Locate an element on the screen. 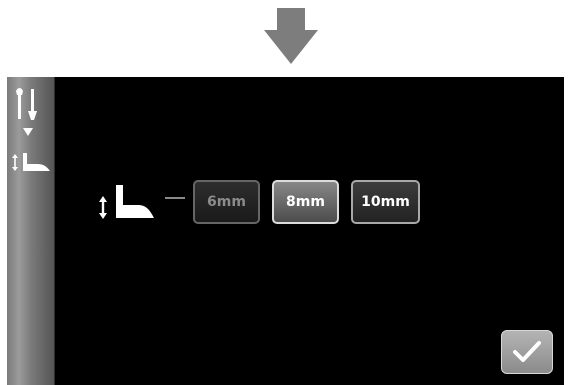 The height and width of the screenshot is (385, 571). confirm-button is located at coordinates (527, 352).